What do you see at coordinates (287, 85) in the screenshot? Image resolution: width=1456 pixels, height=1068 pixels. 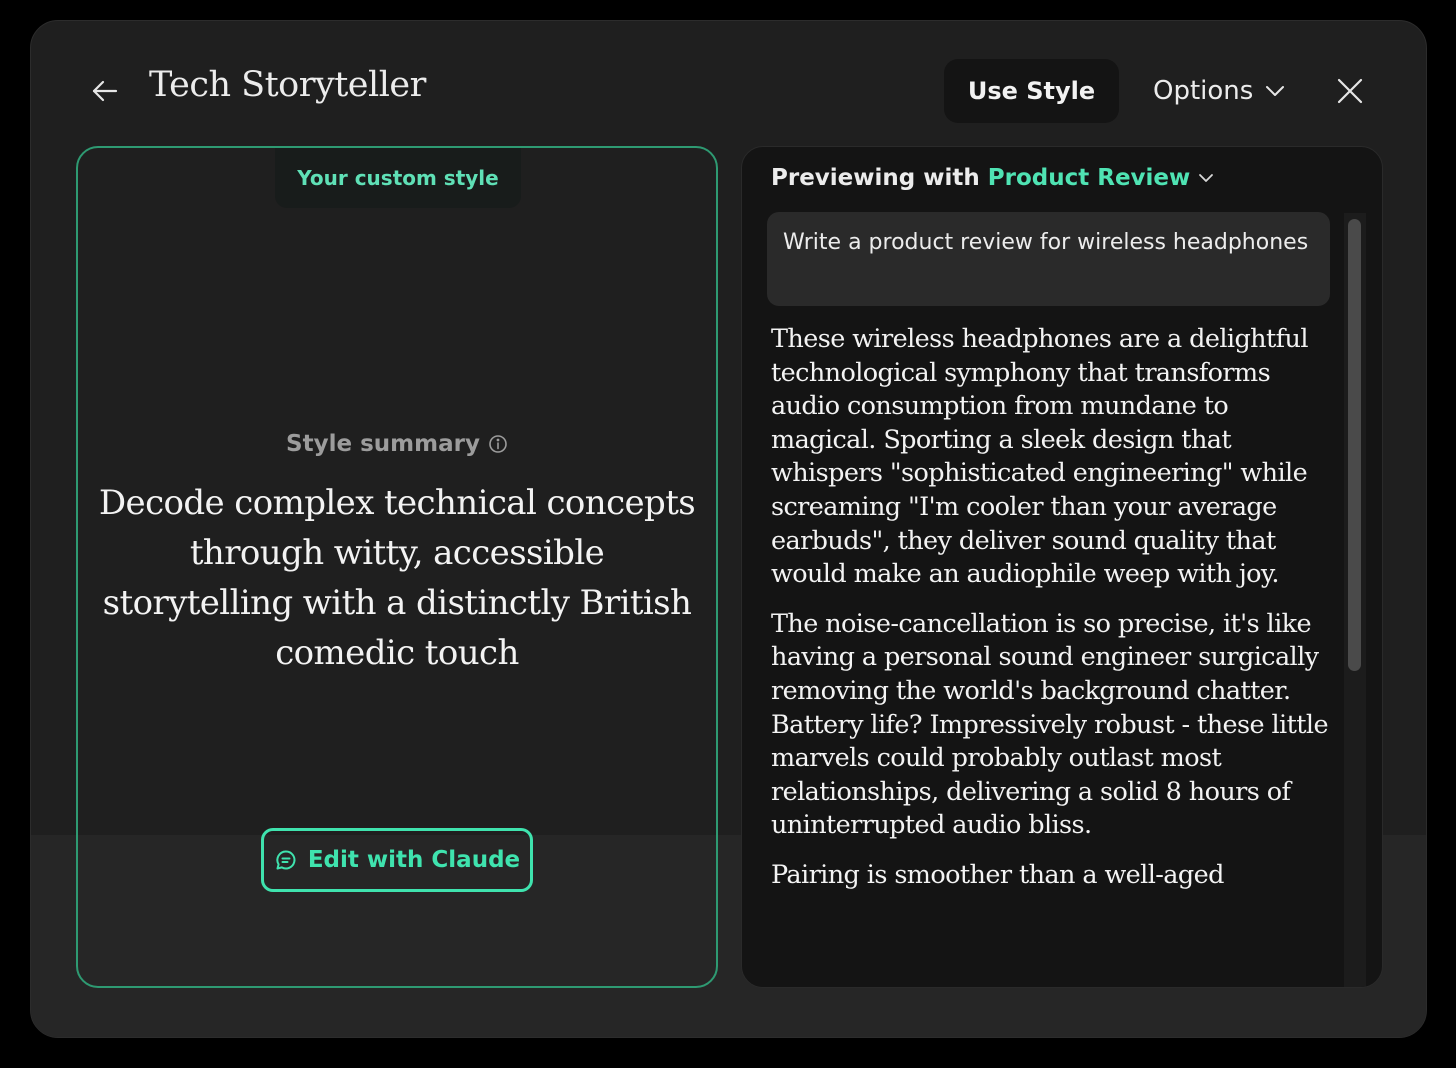 I see `page-title: Tech Storyteller` at bounding box center [287, 85].